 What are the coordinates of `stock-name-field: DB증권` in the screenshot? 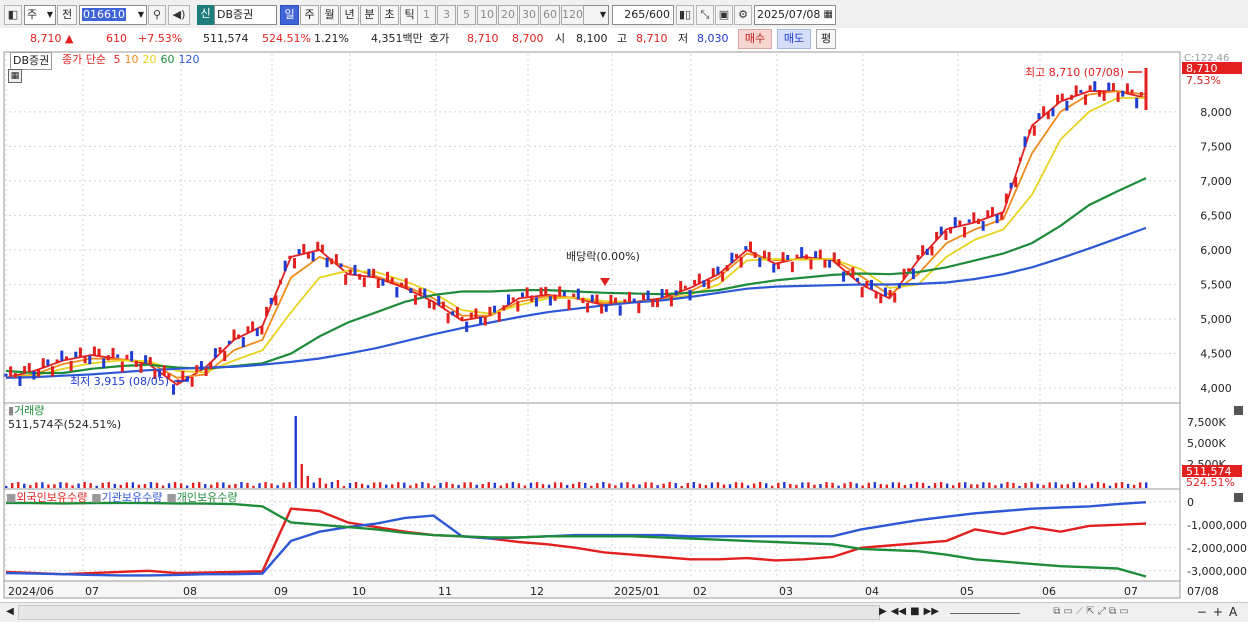 It's located at (245, 15).